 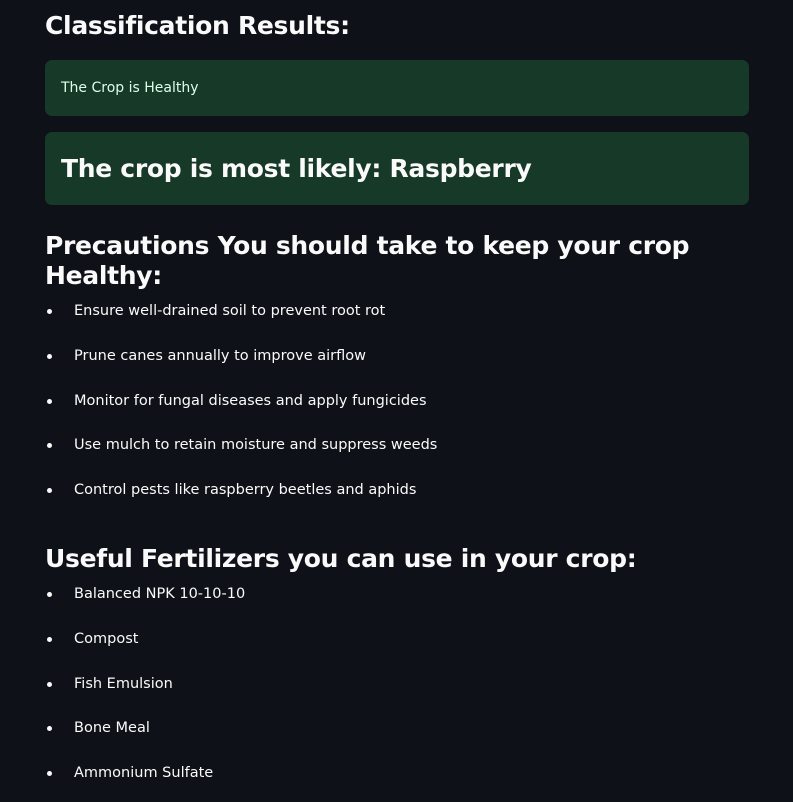 What do you see at coordinates (397, 696) in the screenshot?
I see `fertilizer-item: Fish Emulsion` at bounding box center [397, 696].